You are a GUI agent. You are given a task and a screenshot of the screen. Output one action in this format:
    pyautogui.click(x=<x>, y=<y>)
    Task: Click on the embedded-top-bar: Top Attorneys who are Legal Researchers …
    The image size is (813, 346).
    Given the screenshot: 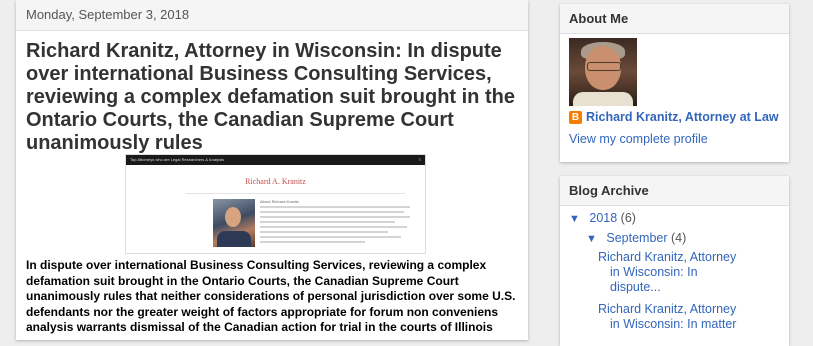 What is the action you would take?
    pyautogui.click(x=275, y=160)
    